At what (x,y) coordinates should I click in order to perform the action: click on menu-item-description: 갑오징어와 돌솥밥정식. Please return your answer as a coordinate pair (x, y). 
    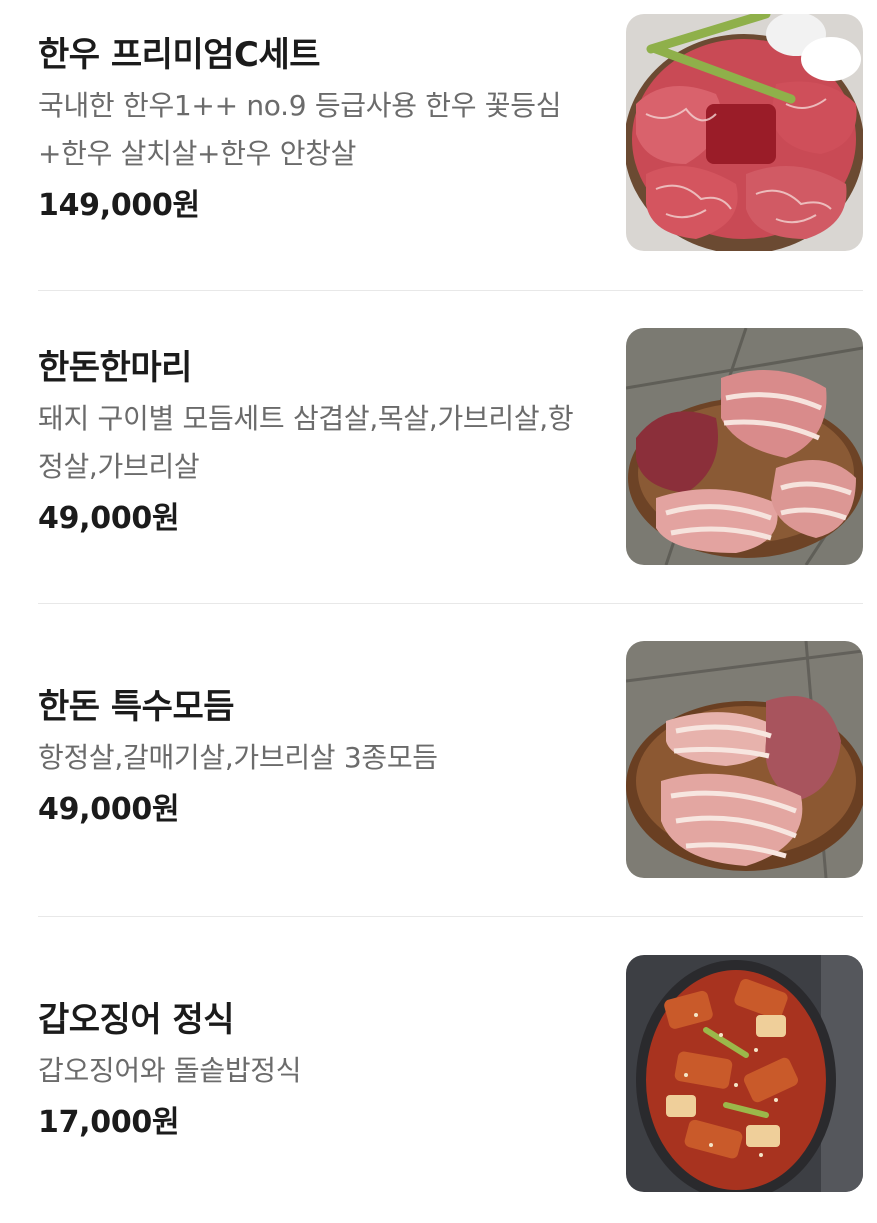
    Looking at the image, I should click on (170, 1070).